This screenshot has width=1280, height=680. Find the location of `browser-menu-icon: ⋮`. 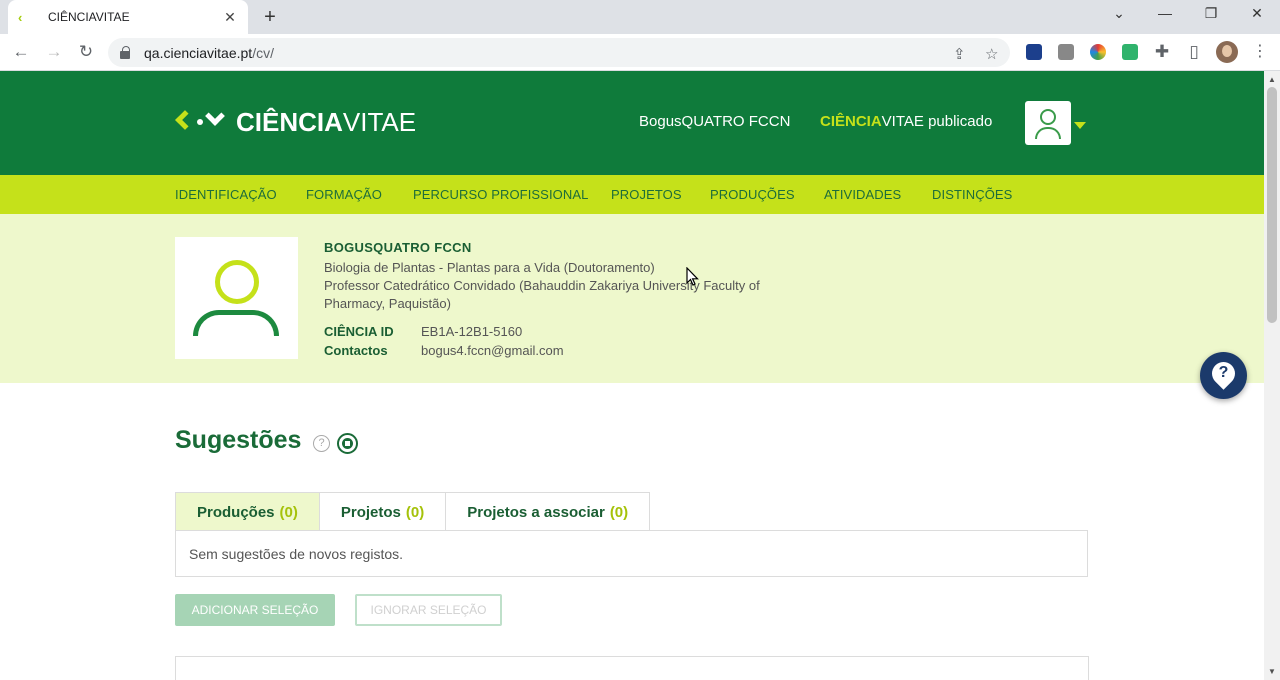

browser-menu-icon: ⋮ is located at coordinates (1260, 51).